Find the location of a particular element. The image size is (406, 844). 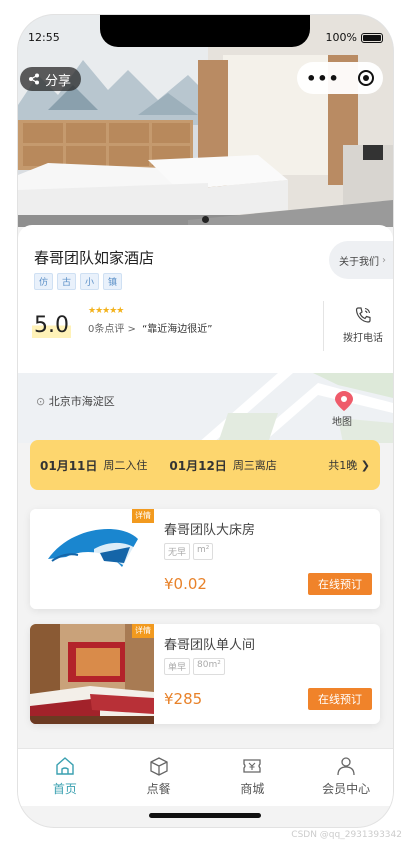

reviews-link: 0条点评 > “靠近海边很近” is located at coordinates (150, 327).